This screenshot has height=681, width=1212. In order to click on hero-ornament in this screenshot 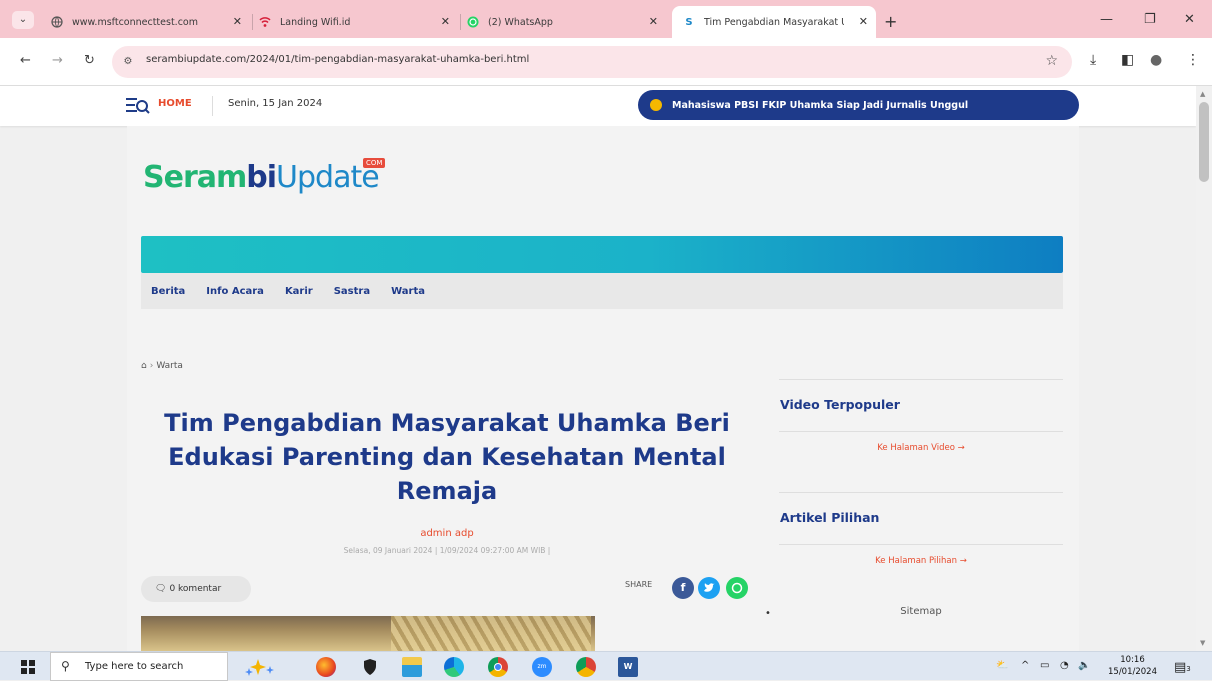, I will do `click(491, 633)`.